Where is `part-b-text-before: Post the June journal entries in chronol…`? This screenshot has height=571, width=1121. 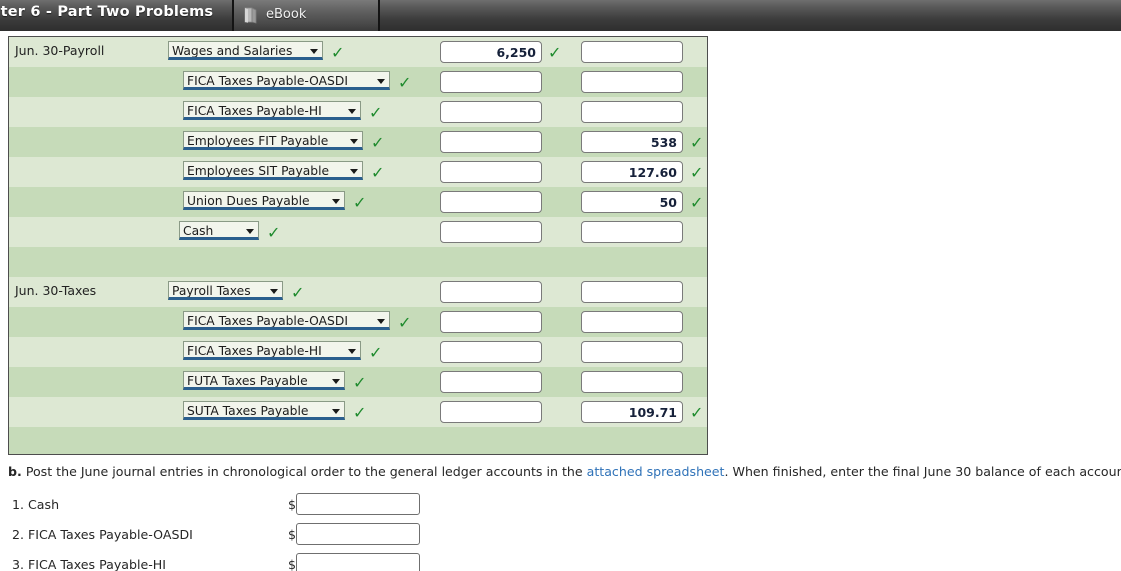
part-b-text-before: Post the June journal entries in chronol… is located at coordinates (304, 471).